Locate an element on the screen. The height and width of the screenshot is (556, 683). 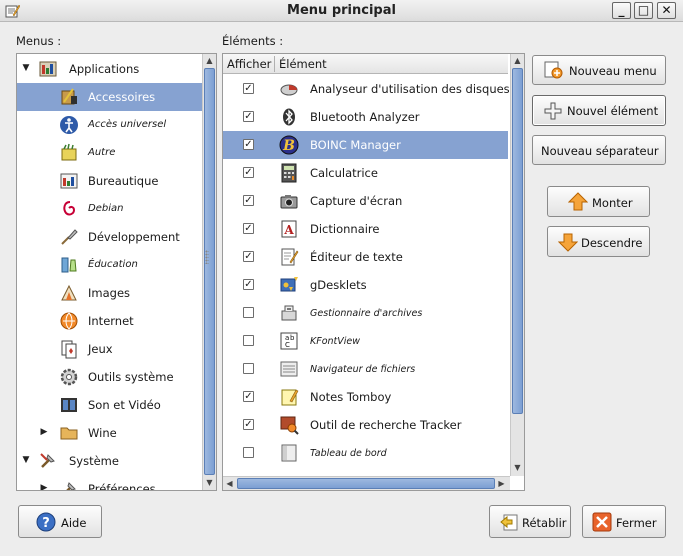
tree-item-13: ▶ Wine is located at coordinates (109, 433).